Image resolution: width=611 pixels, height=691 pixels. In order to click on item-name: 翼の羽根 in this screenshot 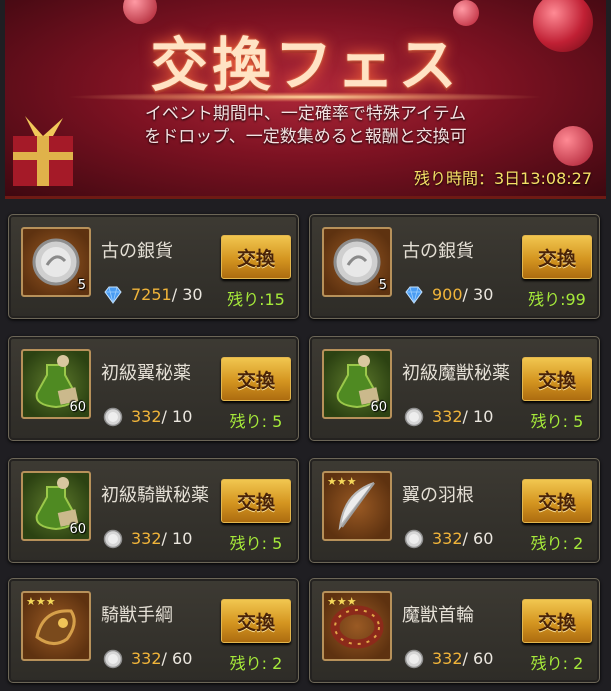, I will do `click(438, 495)`.